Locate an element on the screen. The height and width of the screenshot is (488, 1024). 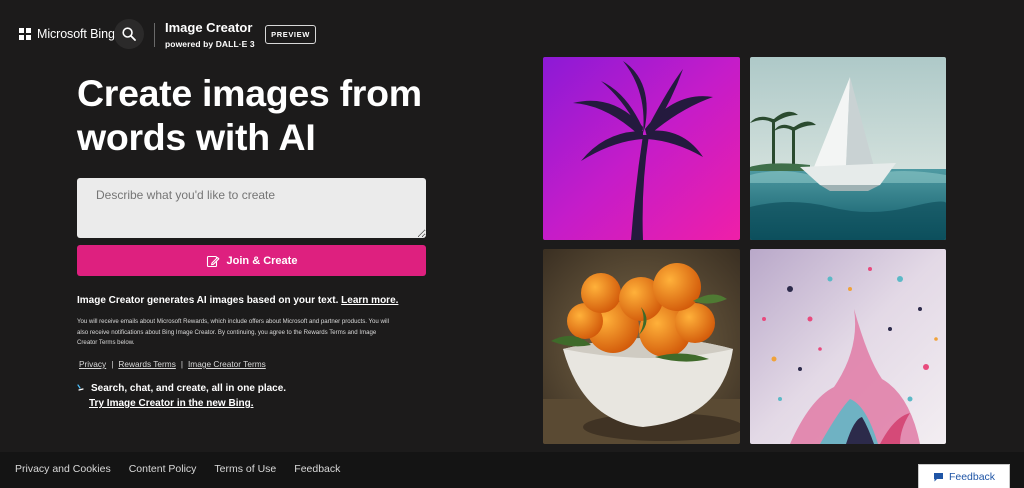
gallery-image-palm is located at coordinates (641, 148).